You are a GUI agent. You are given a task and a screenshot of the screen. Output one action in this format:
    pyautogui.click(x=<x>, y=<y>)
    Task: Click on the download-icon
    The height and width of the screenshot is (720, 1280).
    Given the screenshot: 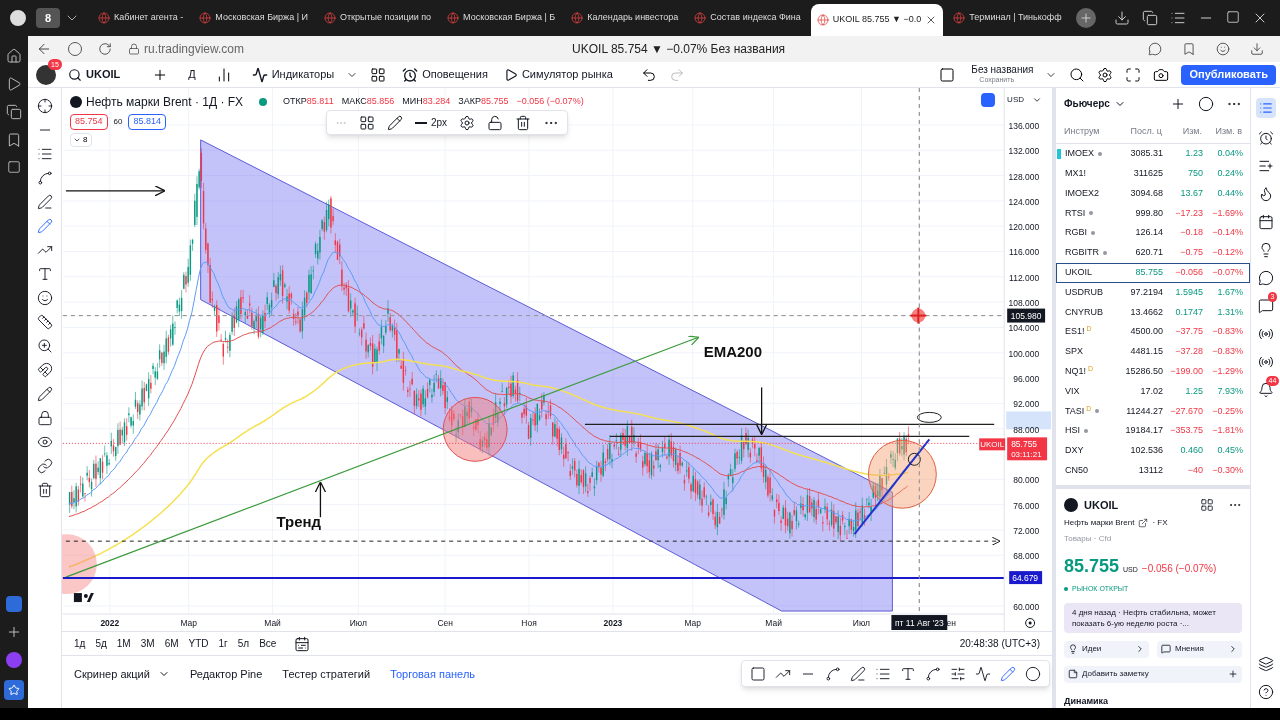 What is the action you would take?
    pyautogui.click(x=1122, y=18)
    